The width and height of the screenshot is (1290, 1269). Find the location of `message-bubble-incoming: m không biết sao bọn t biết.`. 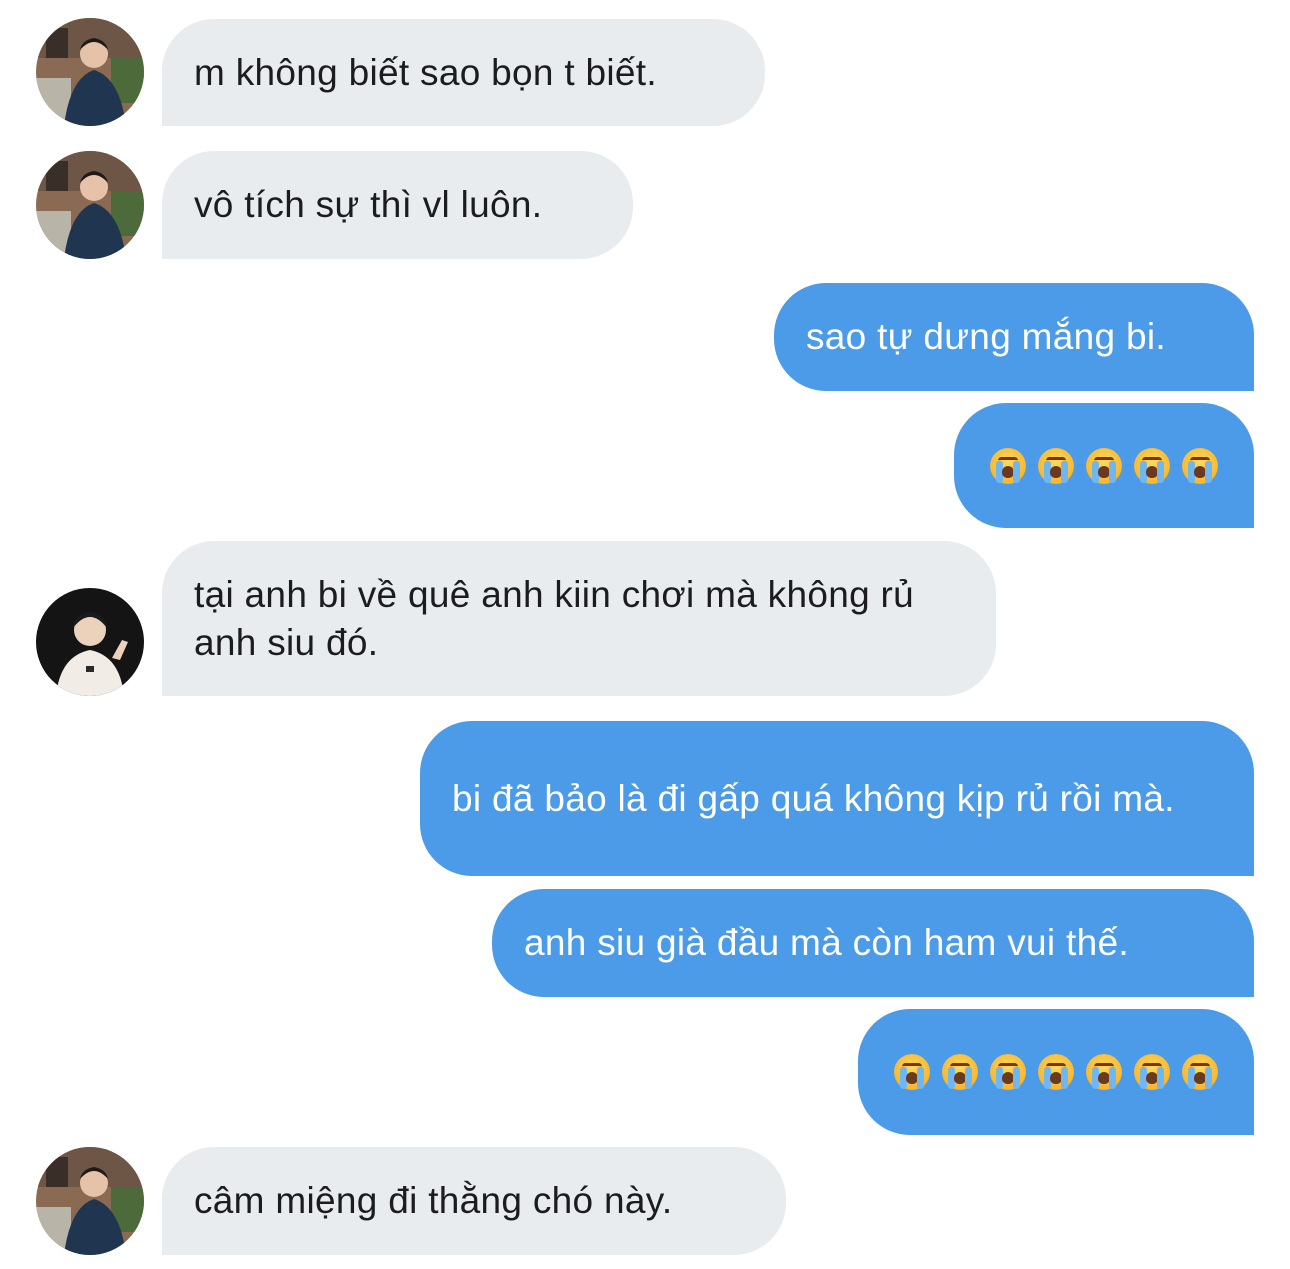

message-bubble-incoming: m không biết sao bọn t biết. is located at coordinates (463, 72).